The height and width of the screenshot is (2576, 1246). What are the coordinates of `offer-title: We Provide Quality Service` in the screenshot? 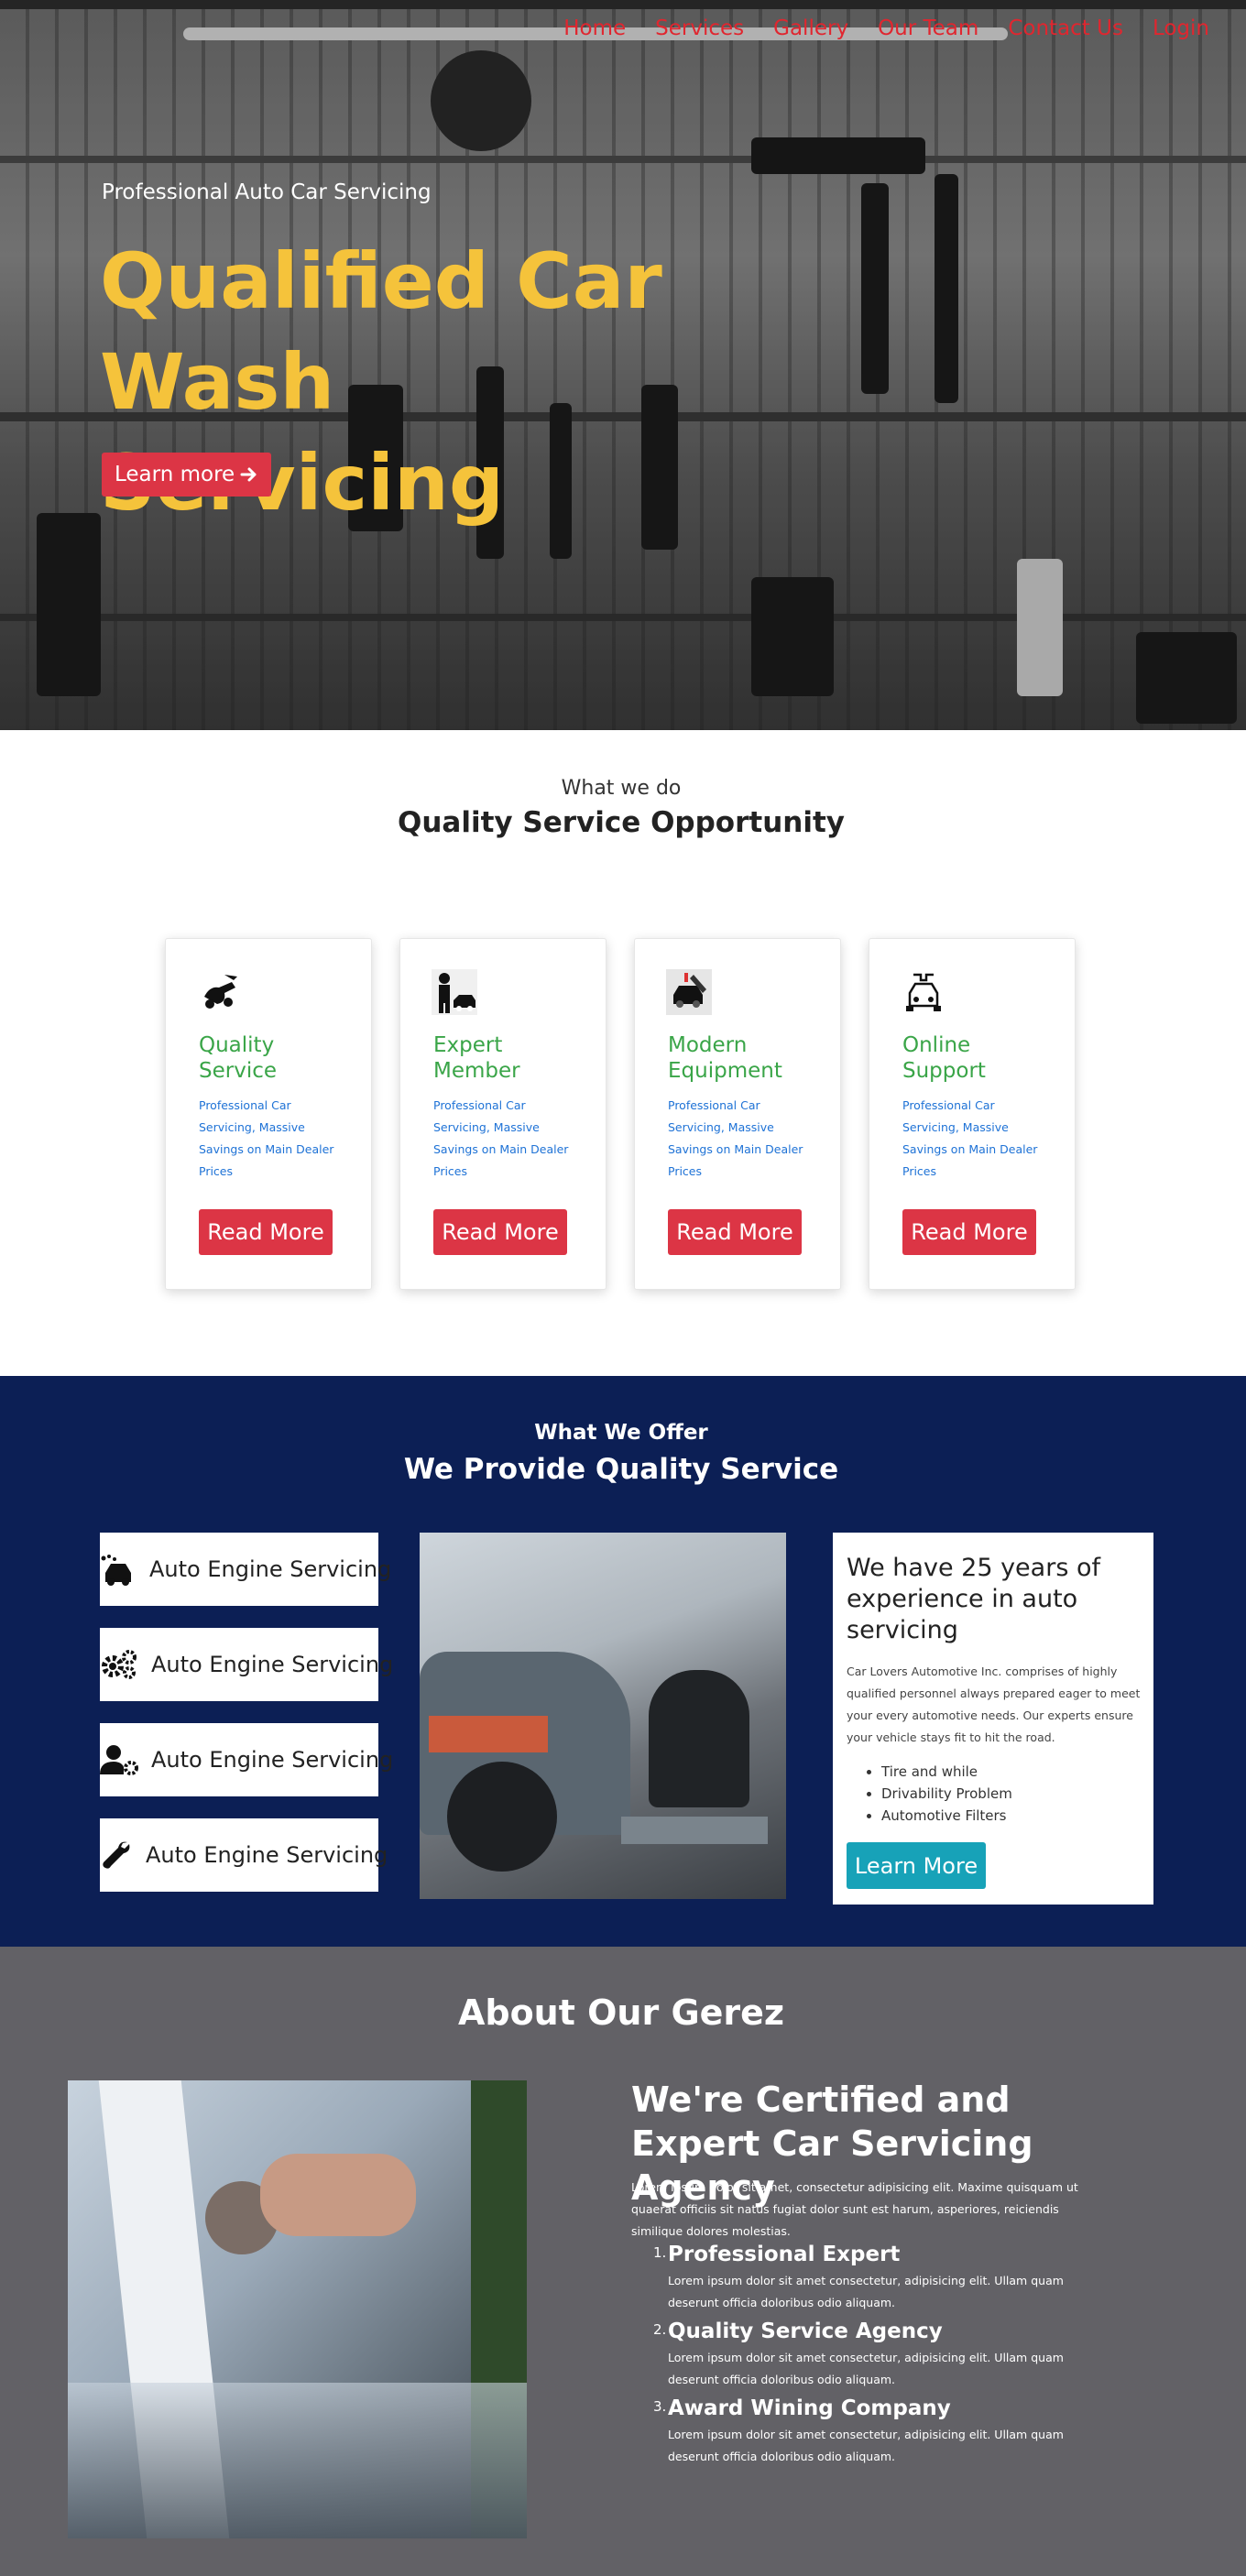 It's located at (621, 1470).